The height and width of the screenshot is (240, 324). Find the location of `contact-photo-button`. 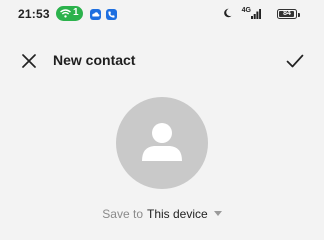

contact-photo-button is located at coordinates (162, 143).